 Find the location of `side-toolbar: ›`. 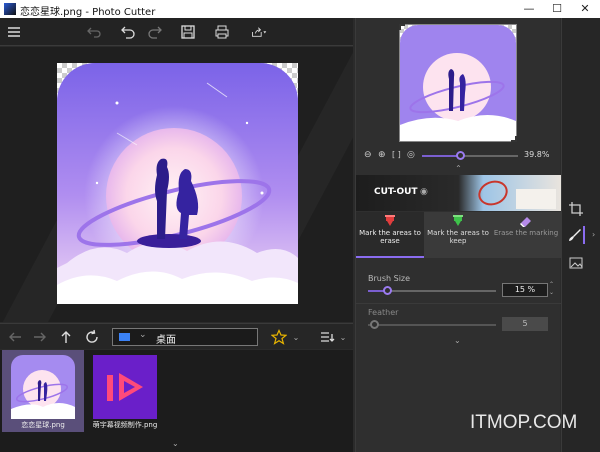

side-toolbar: › is located at coordinates (580, 235).